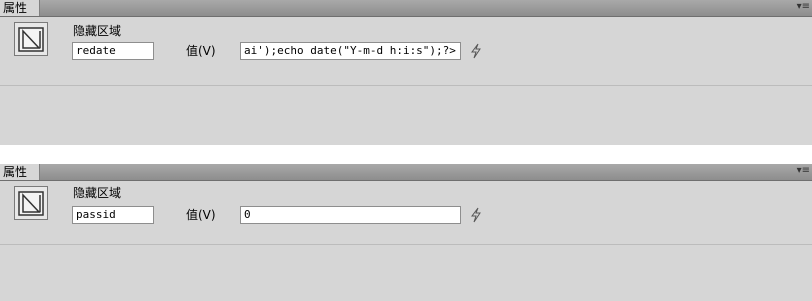  Describe the element at coordinates (350, 215) in the screenshot. I see `value-input: 0` at that location.